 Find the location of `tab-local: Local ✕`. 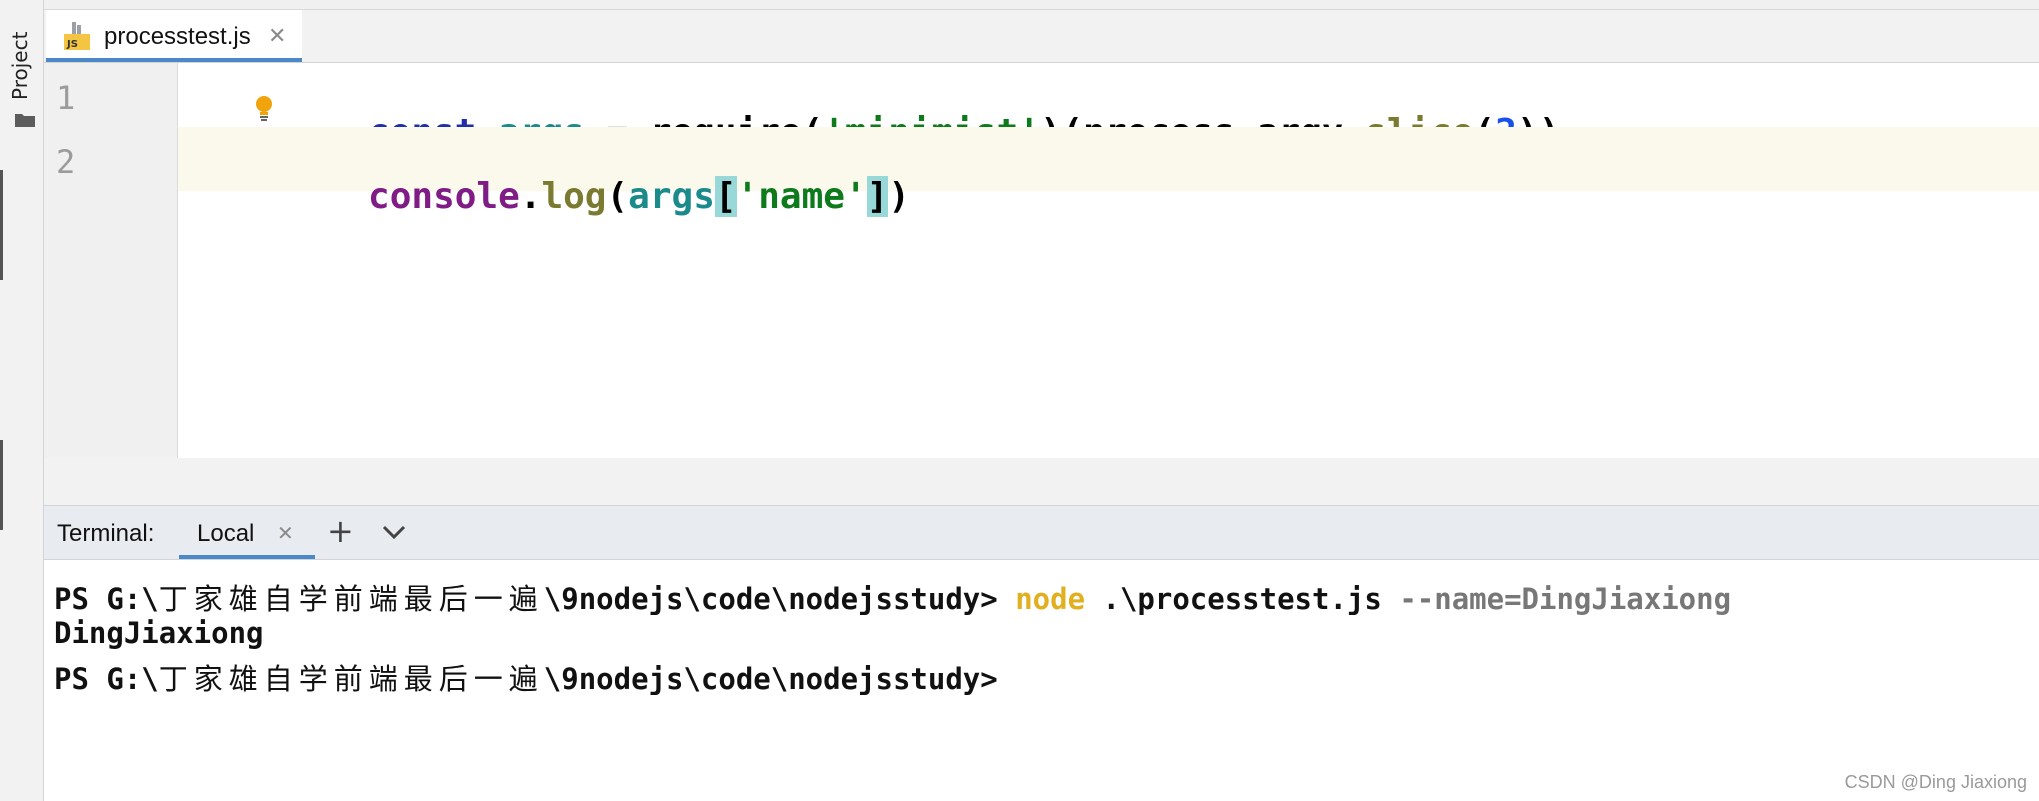

tab-local: Local ✕ is located at coordinates (247, 532).